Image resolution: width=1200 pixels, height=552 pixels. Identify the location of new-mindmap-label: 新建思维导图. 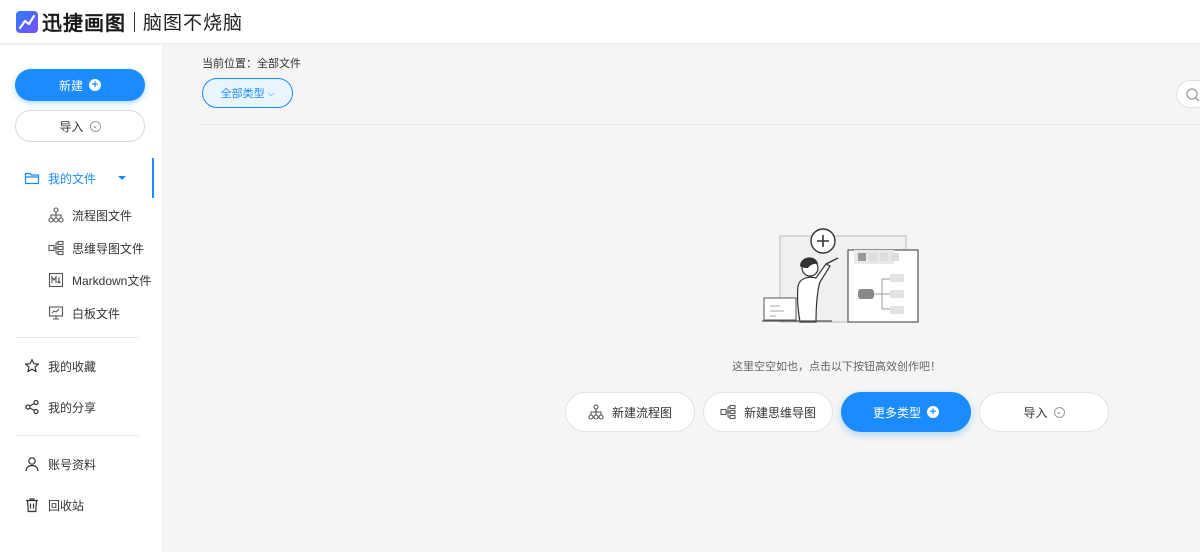
(779, 412).